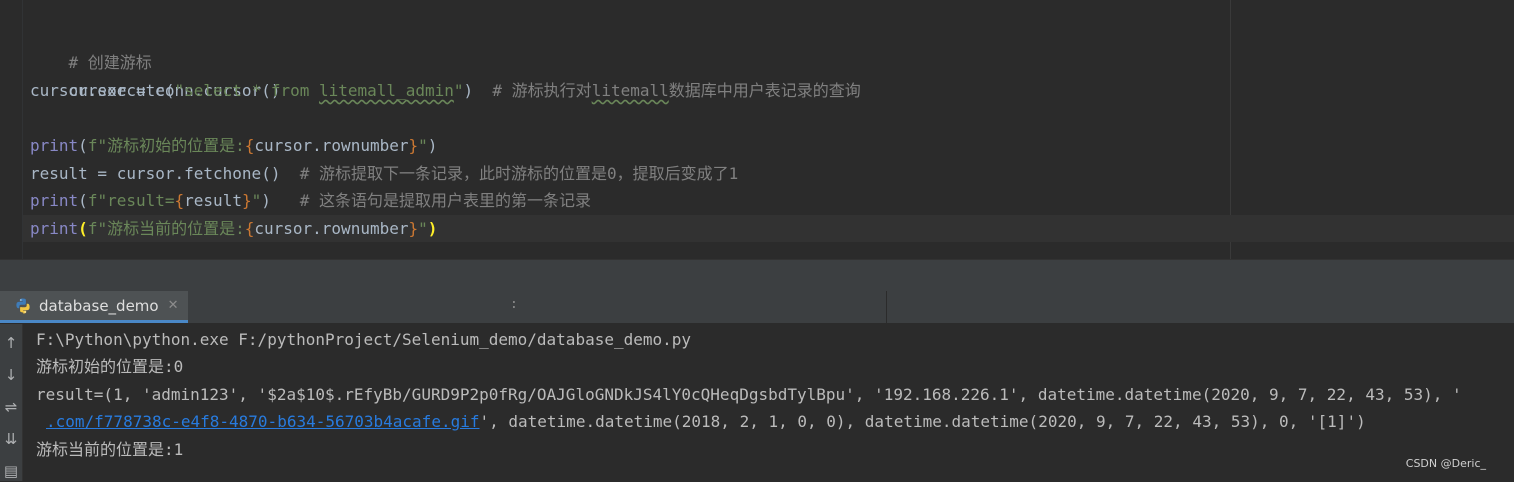  I want to click on console-toolbar: ↑ ↓ ⇌ ⇊ ▤, so click(11, 402).